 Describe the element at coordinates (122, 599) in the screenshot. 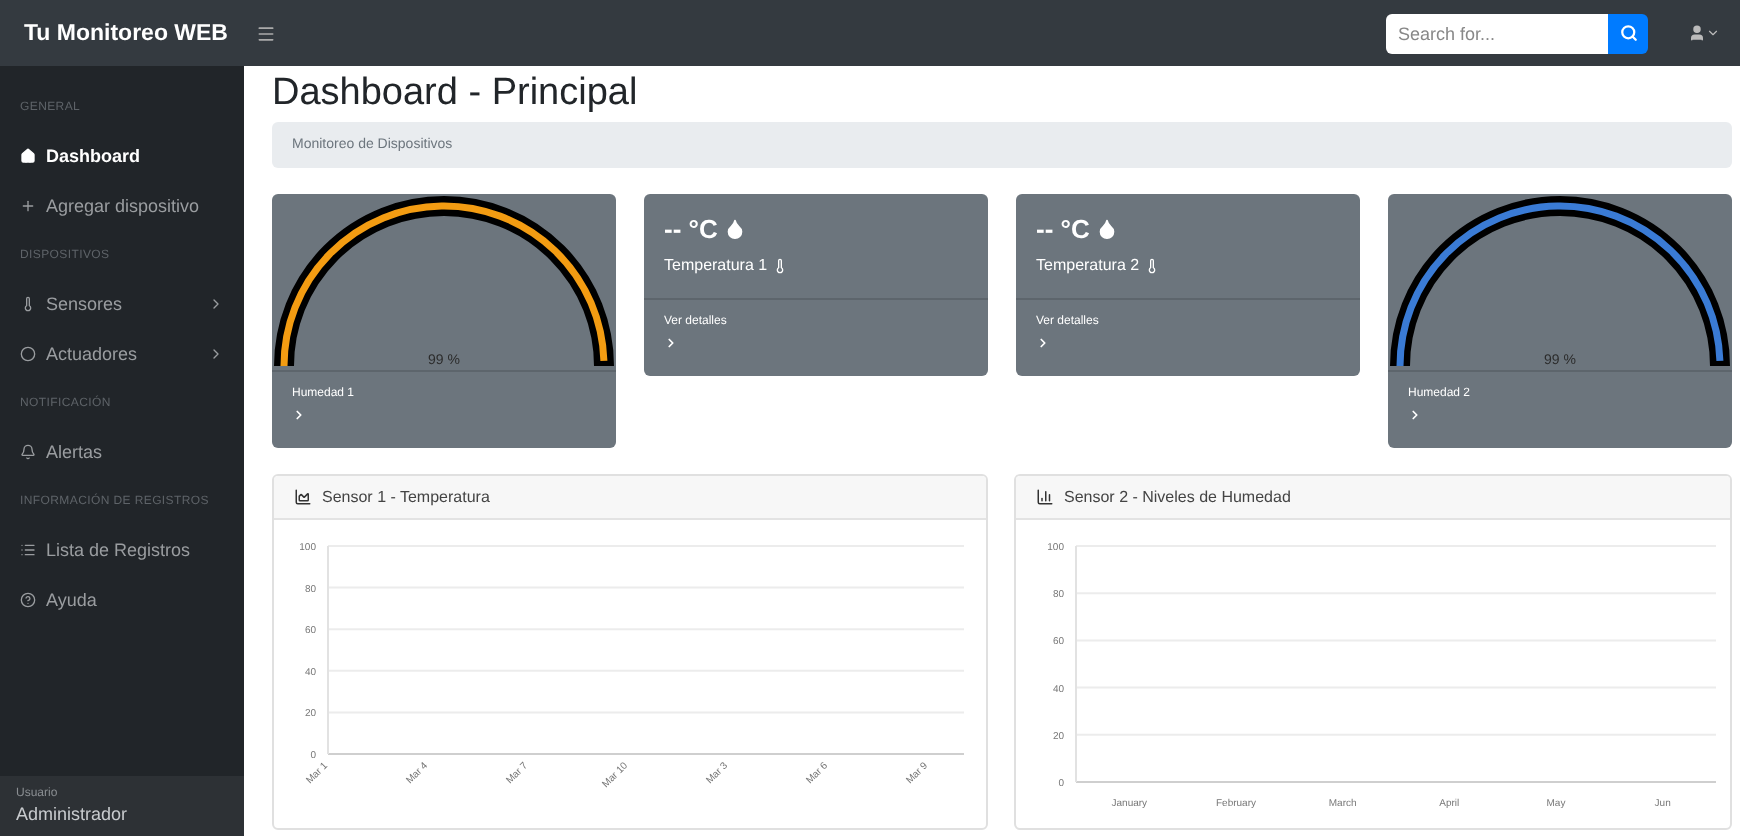

I see `sidebar-item: Ayuda` at that location.